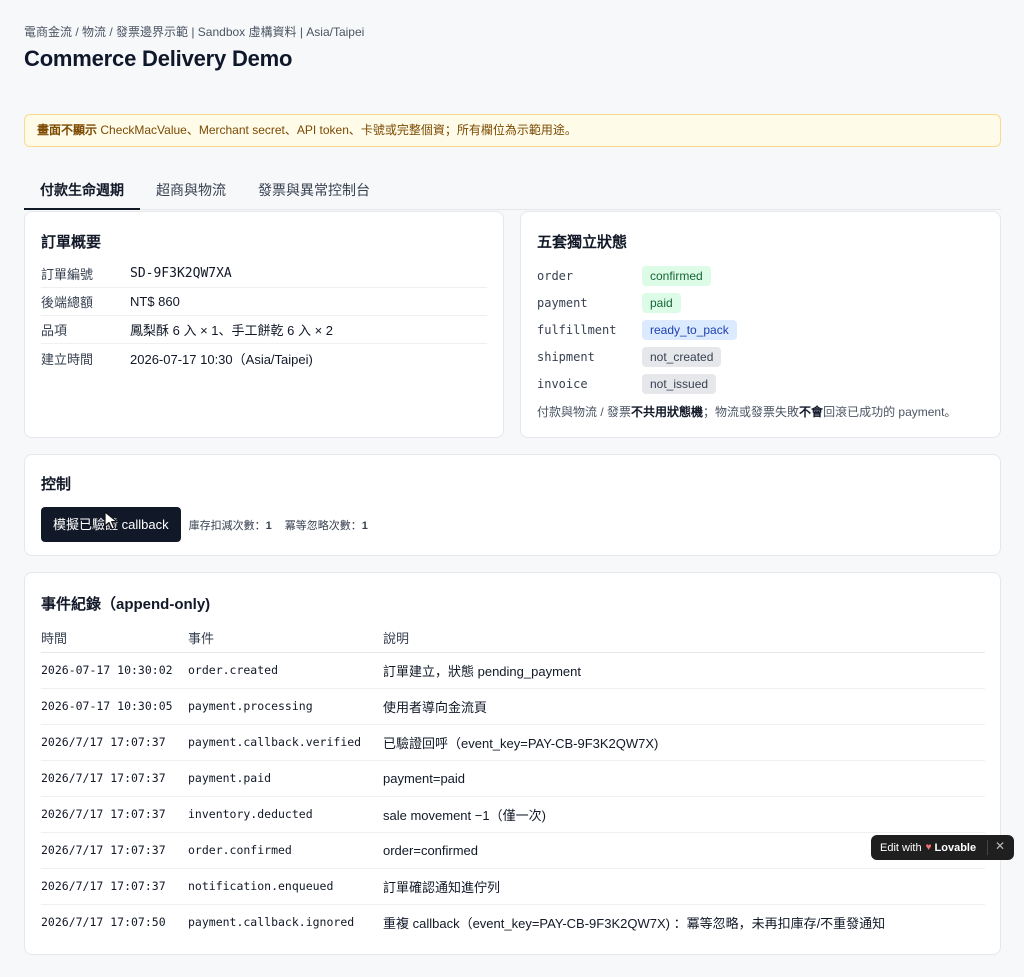  Describe the element at coordinates (890, 412) in the screenshot. I see `note-text: 回滾已成功的 payment。` at that location.